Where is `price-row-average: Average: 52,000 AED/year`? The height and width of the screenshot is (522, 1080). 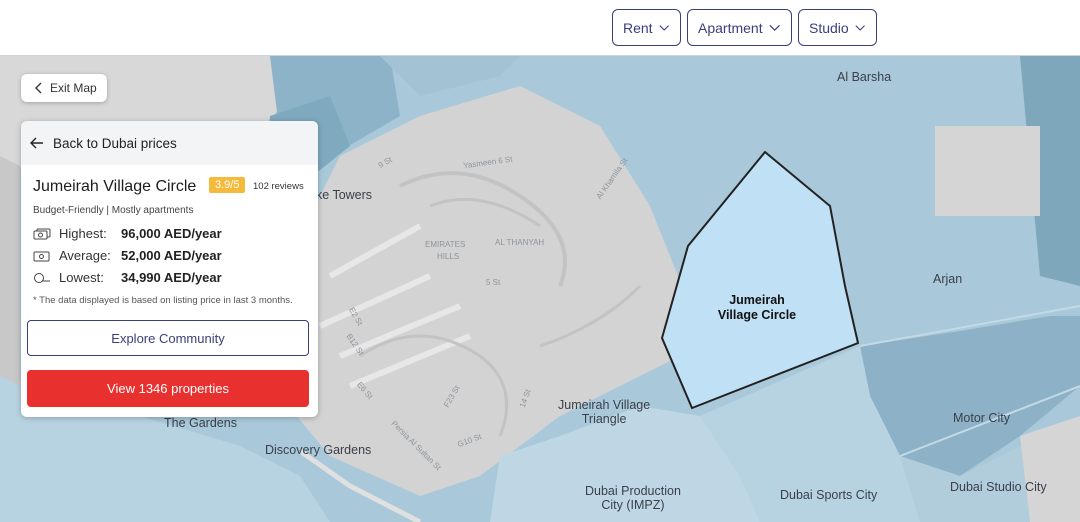 price-row-average: Average: 52,000 AED/year is located at coordinates (127, 255).